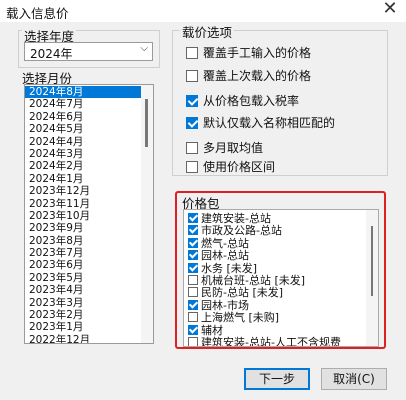  I want to click on package-item: 民防-总站 [未发], so click(235, 293).